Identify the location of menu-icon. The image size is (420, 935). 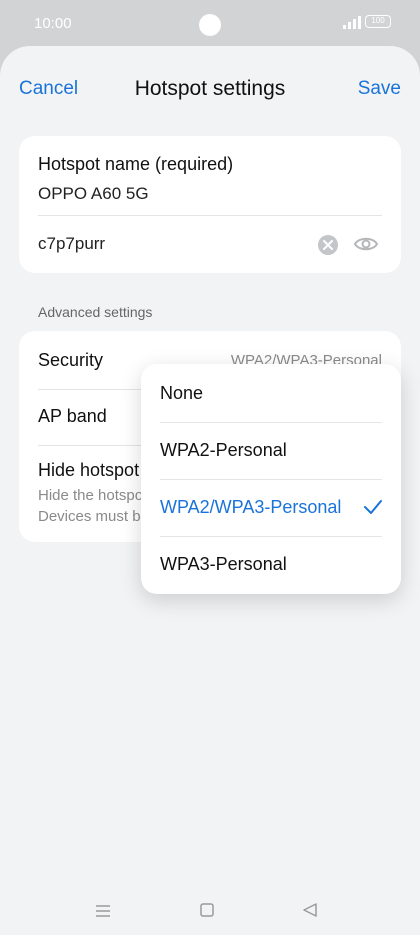
(103, 911).